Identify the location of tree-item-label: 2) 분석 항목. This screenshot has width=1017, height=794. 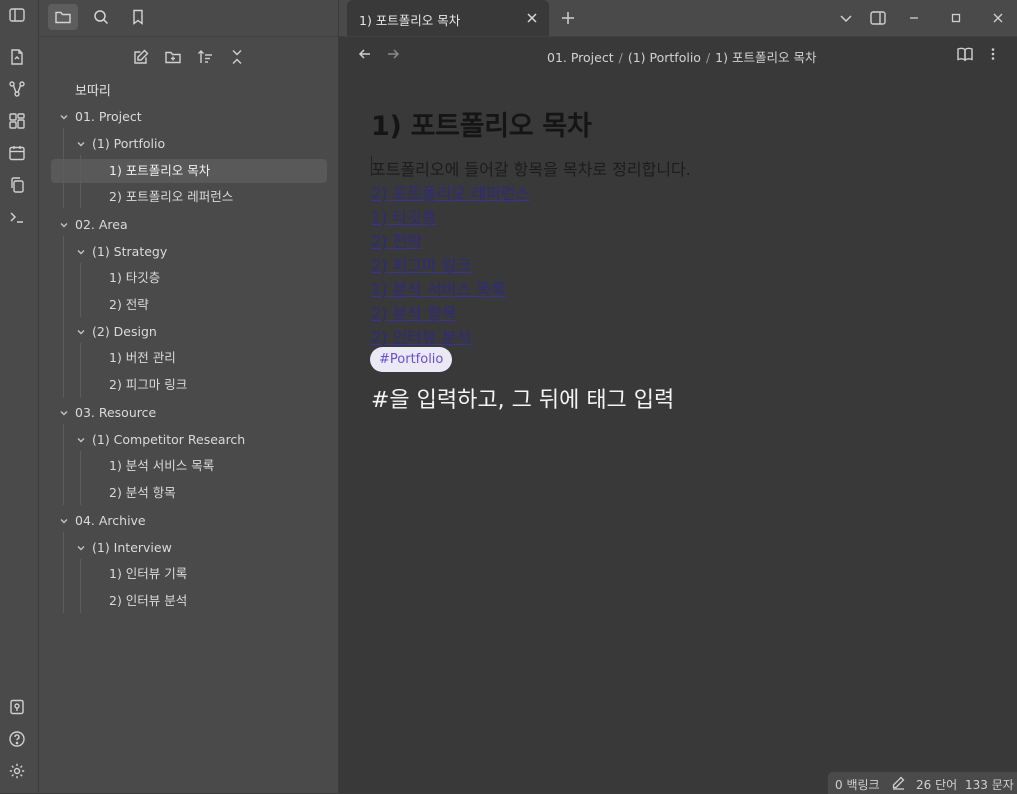
(142, 492).